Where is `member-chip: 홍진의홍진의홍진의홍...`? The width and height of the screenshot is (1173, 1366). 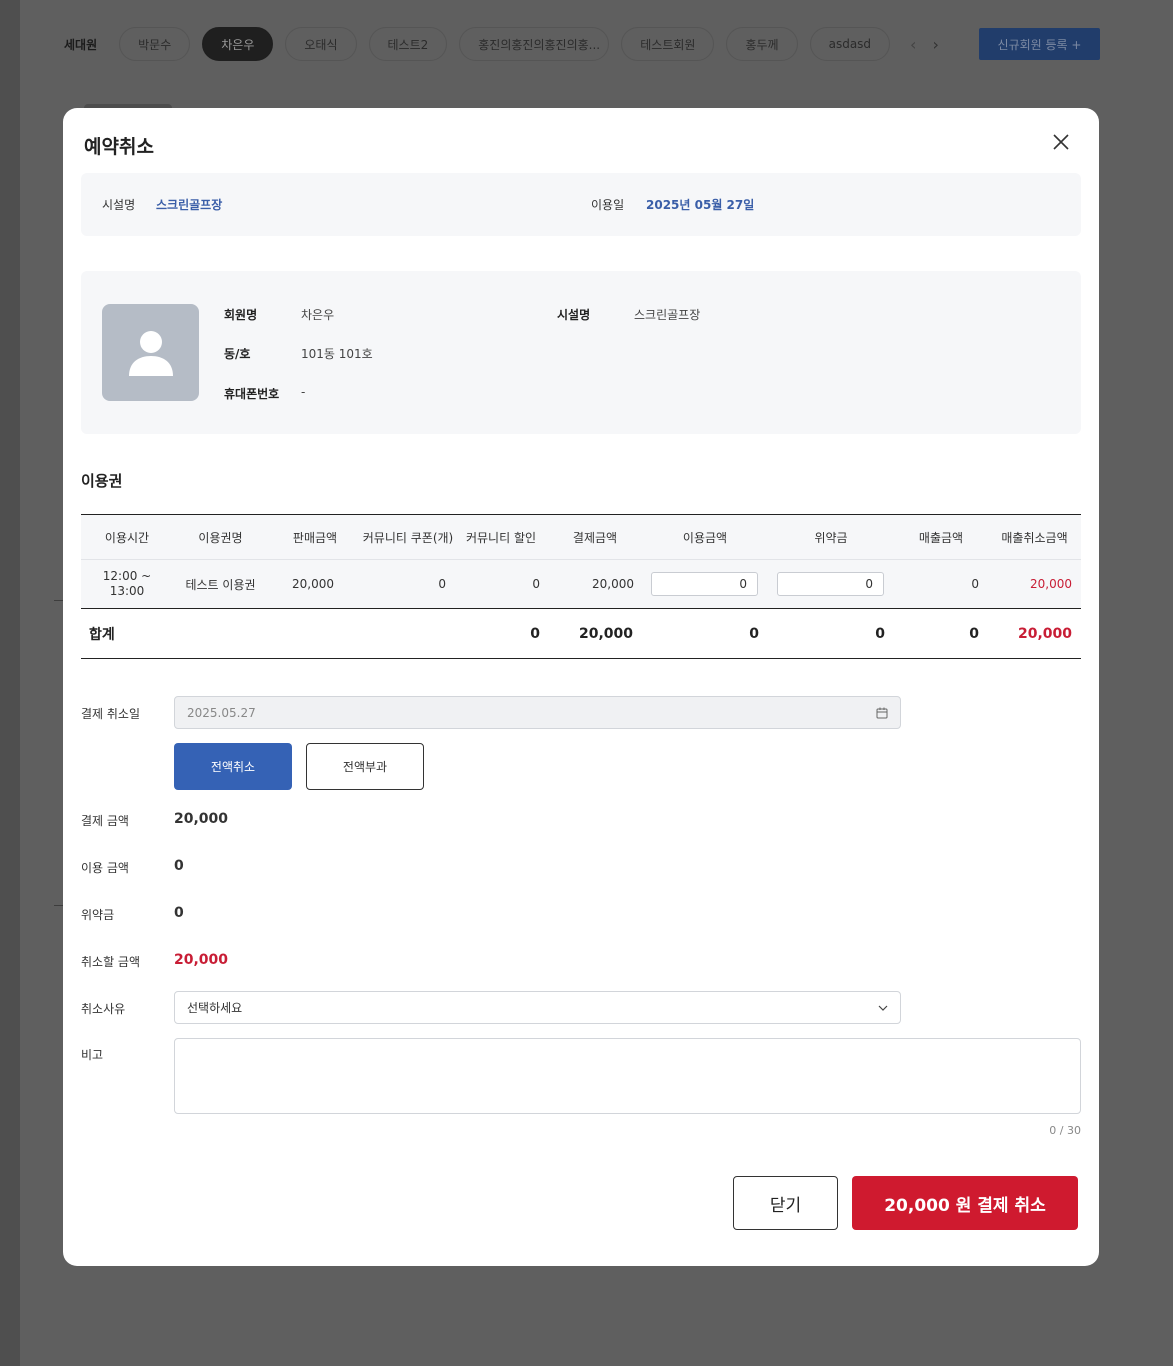 member-chip: 홍진의홍진의홍진의홍... is located at coordinates (534, 44).